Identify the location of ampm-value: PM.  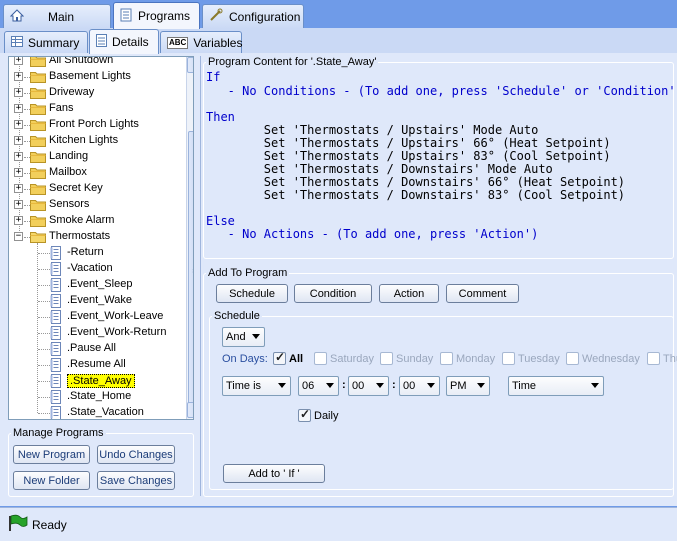
(458, 386).